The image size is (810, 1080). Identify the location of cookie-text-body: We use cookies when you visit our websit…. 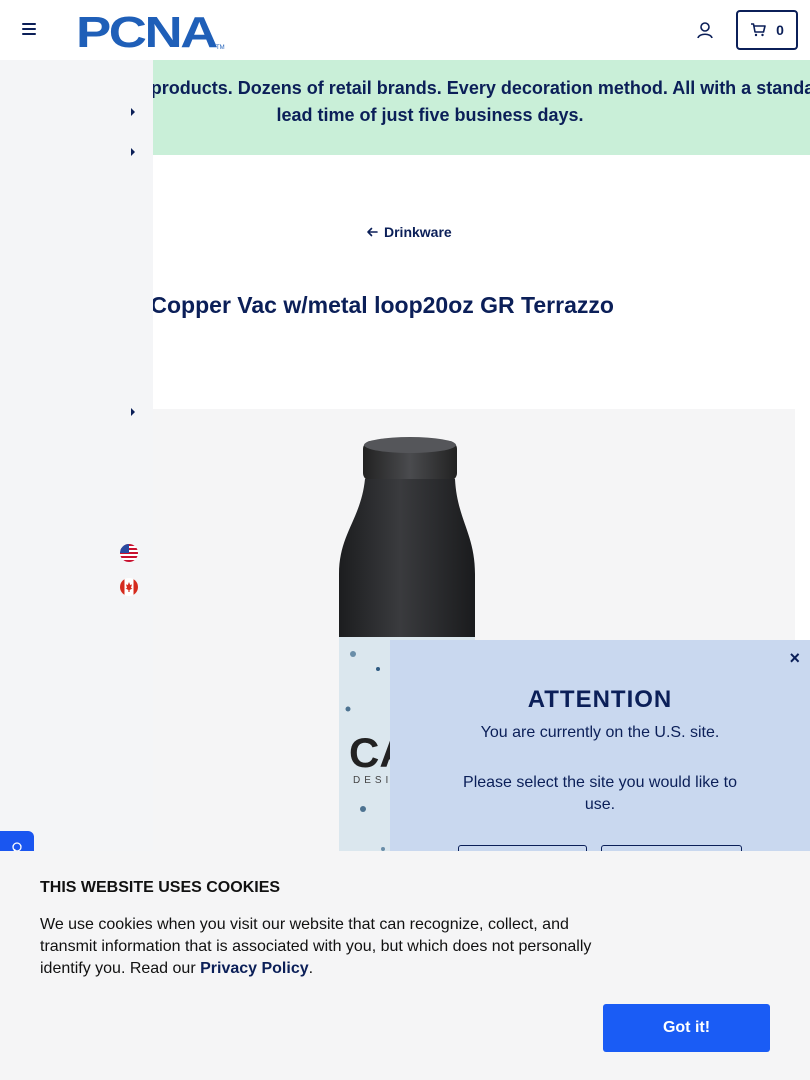
(316, 946).